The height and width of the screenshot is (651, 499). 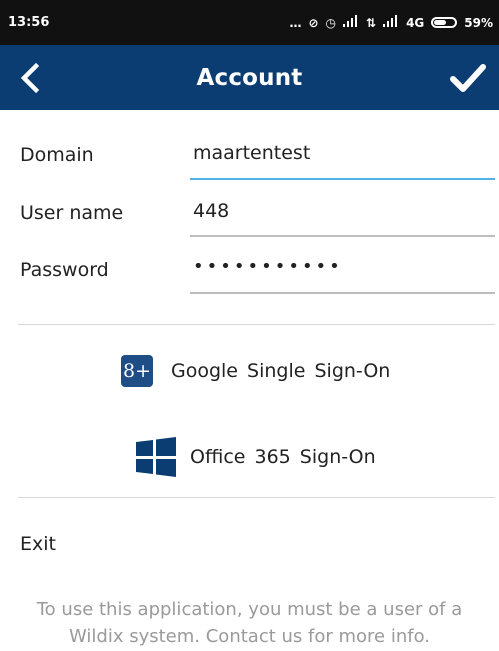 I want to click on domain-row: Domain maartentest, so click(x=249, y=158).